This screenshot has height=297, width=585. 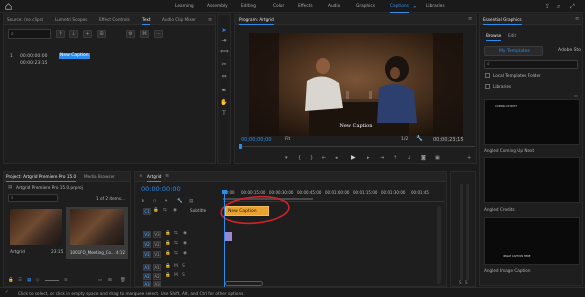 I want to click on add-button-icon: +, so click(x=469, y=158).